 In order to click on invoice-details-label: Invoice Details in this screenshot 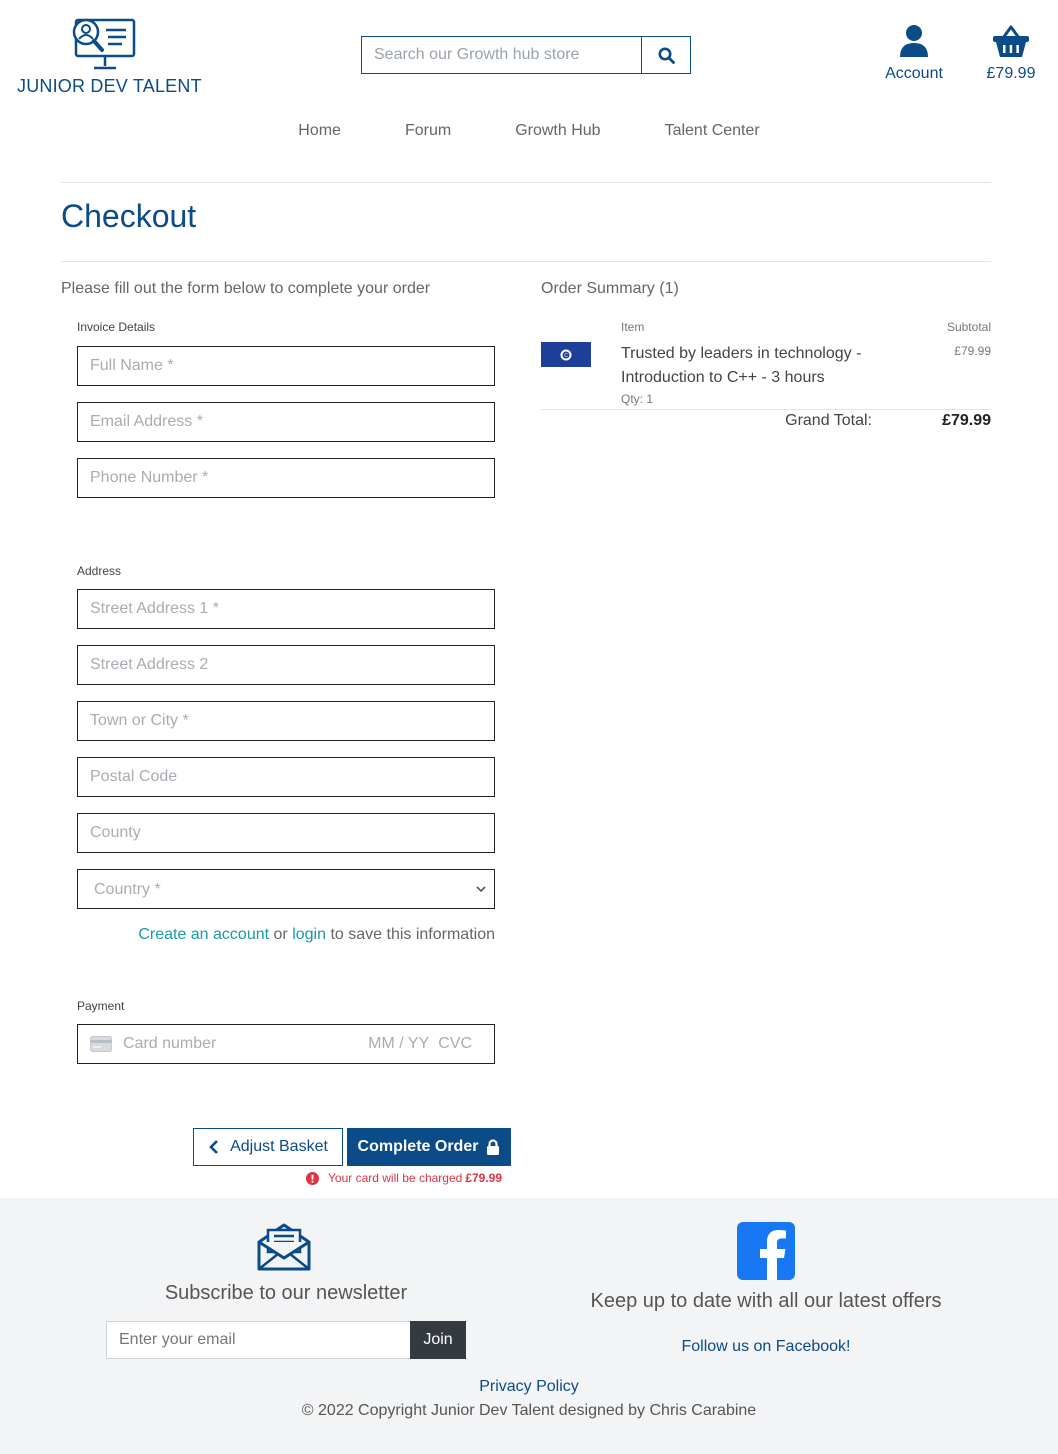, I will do `click(116, 327)`.